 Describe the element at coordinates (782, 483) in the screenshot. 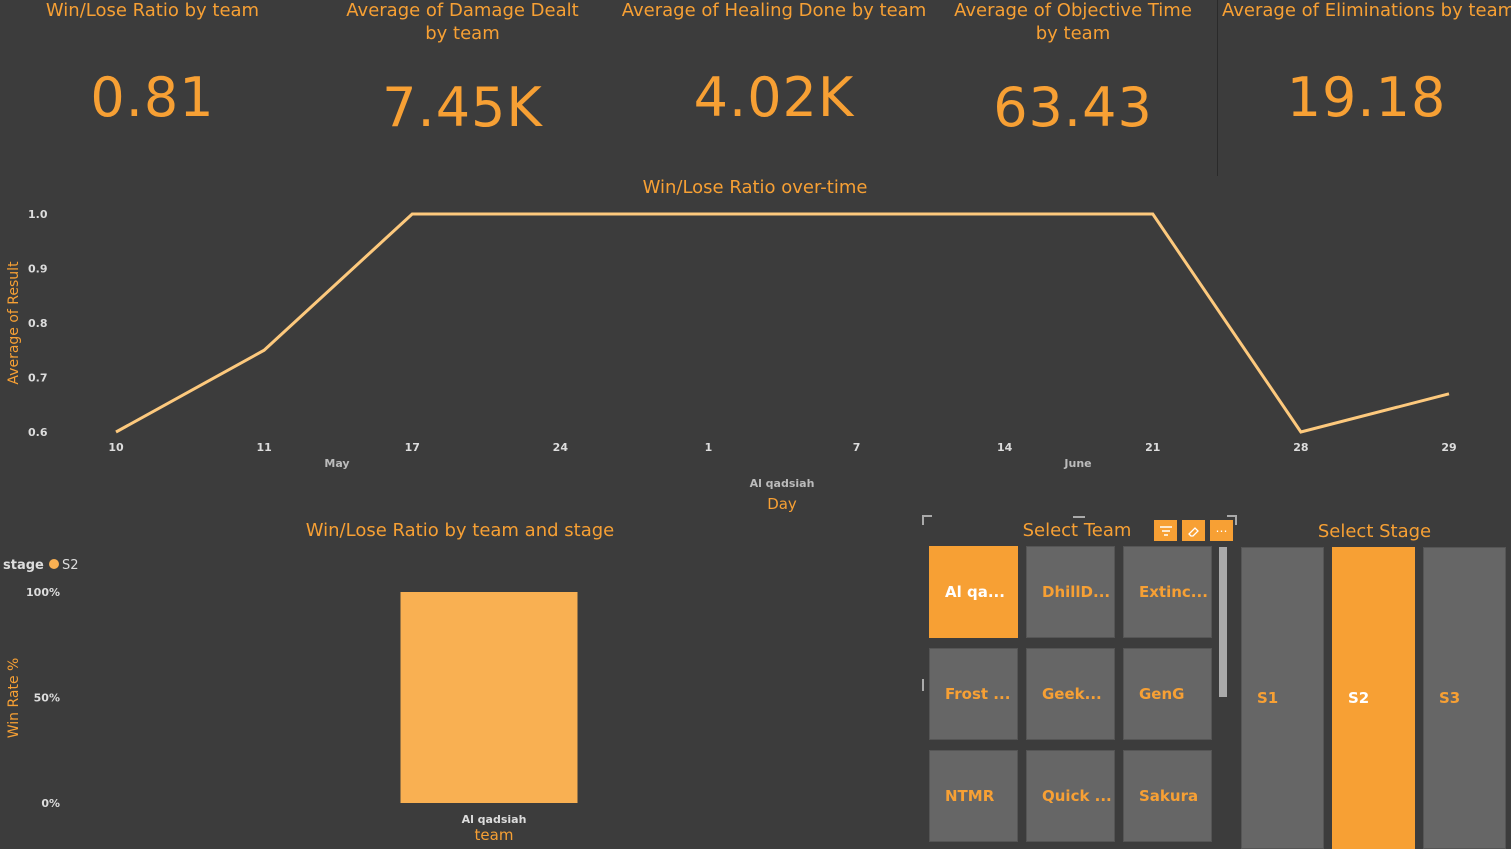

I see `x-axis-sublabel: Al qadsiah` at that location.